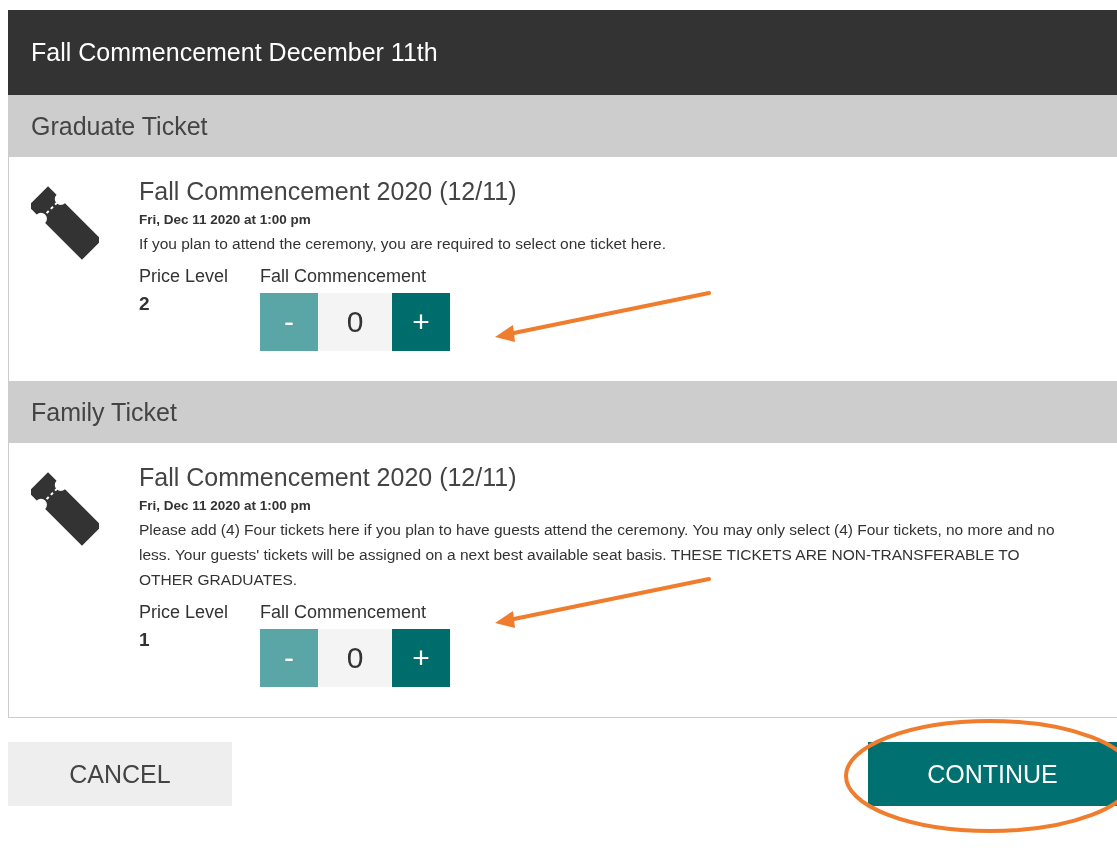 Image resolution: width=1117 pixels, height=852 pixels. What do you see at coordinates (562, 412) in the screenshot?
I see `section-heading: Family Ticket` at bounding box center [562, 412].